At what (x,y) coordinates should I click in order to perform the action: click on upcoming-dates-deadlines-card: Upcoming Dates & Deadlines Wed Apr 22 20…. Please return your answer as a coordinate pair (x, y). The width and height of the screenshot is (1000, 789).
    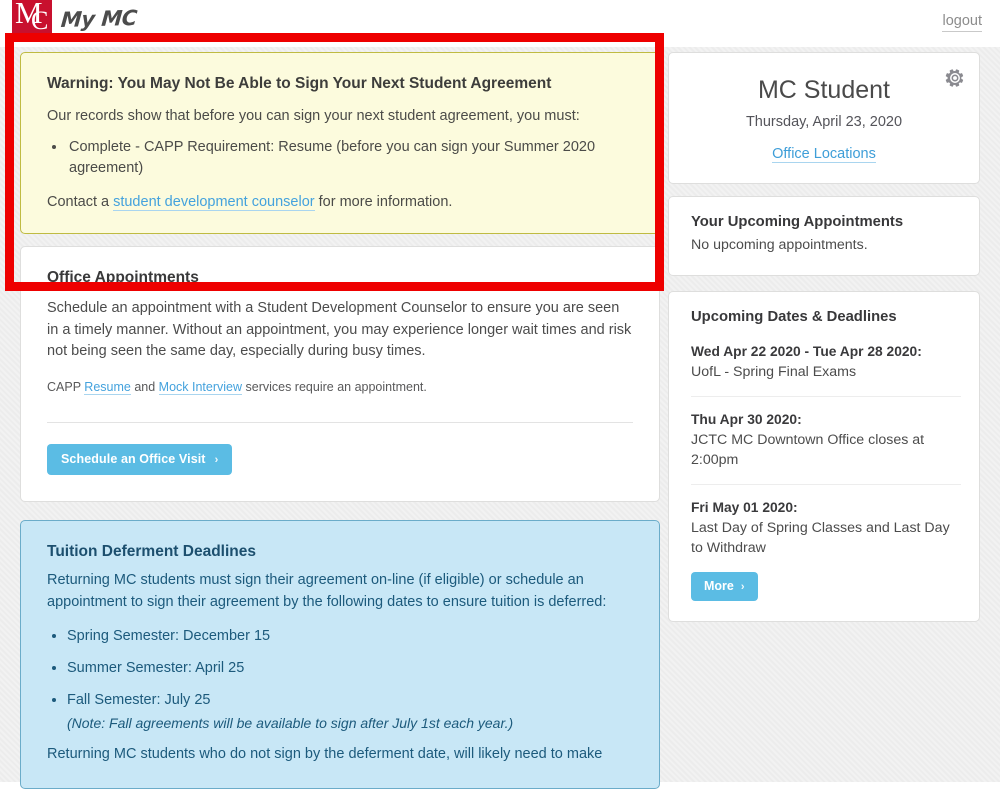
    Looking at the image, I should click on (824, 456).